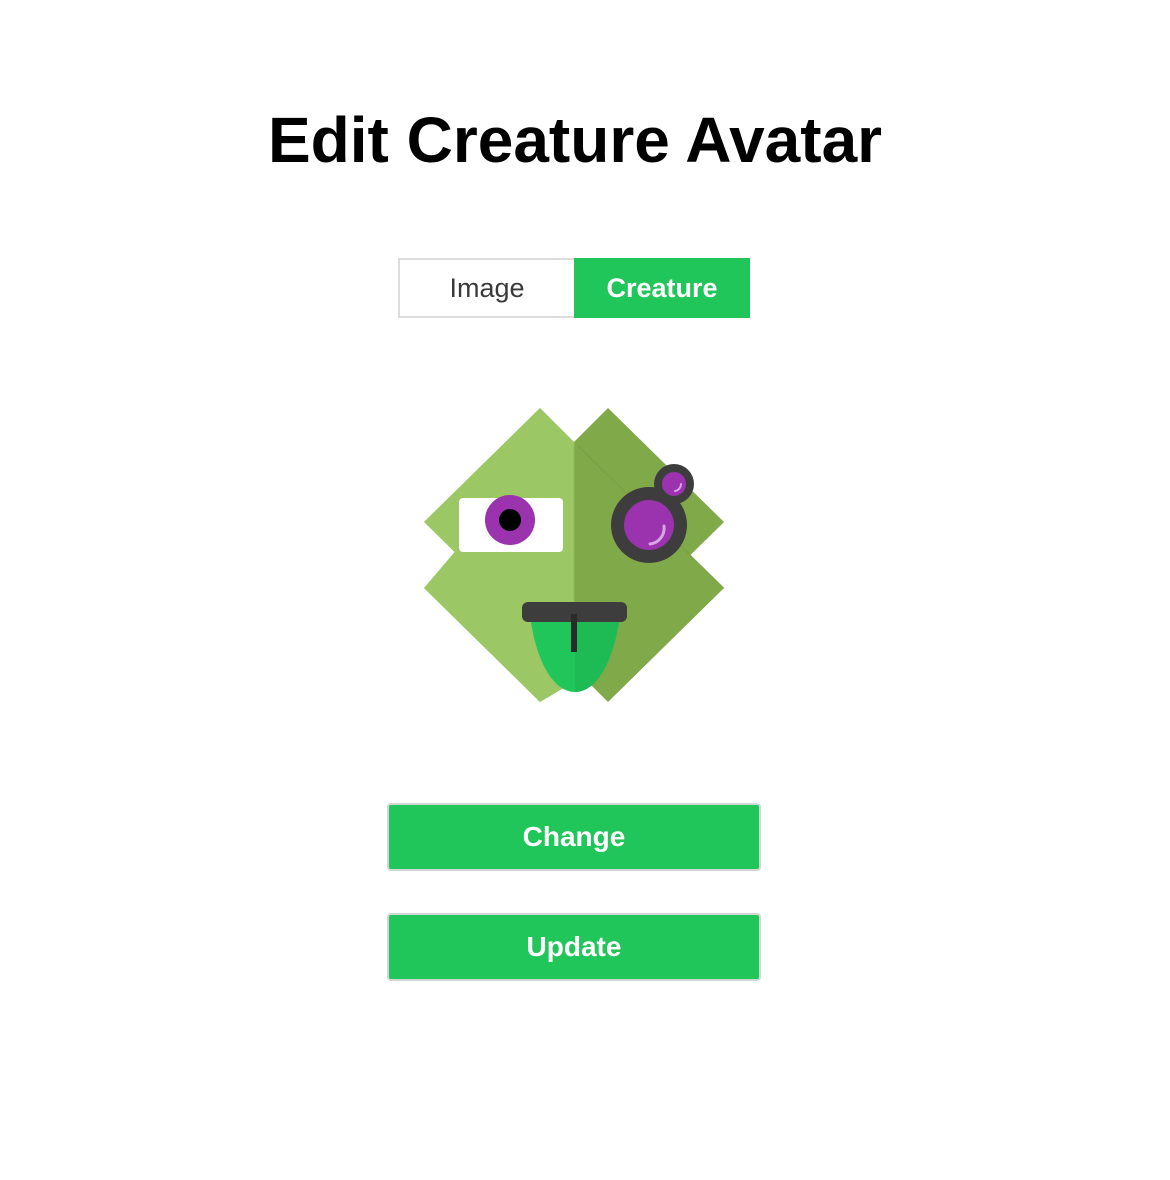 The image size is (1170, 1180). I want to click on page-title: Edit Creature Avatar, so click(575, 140).